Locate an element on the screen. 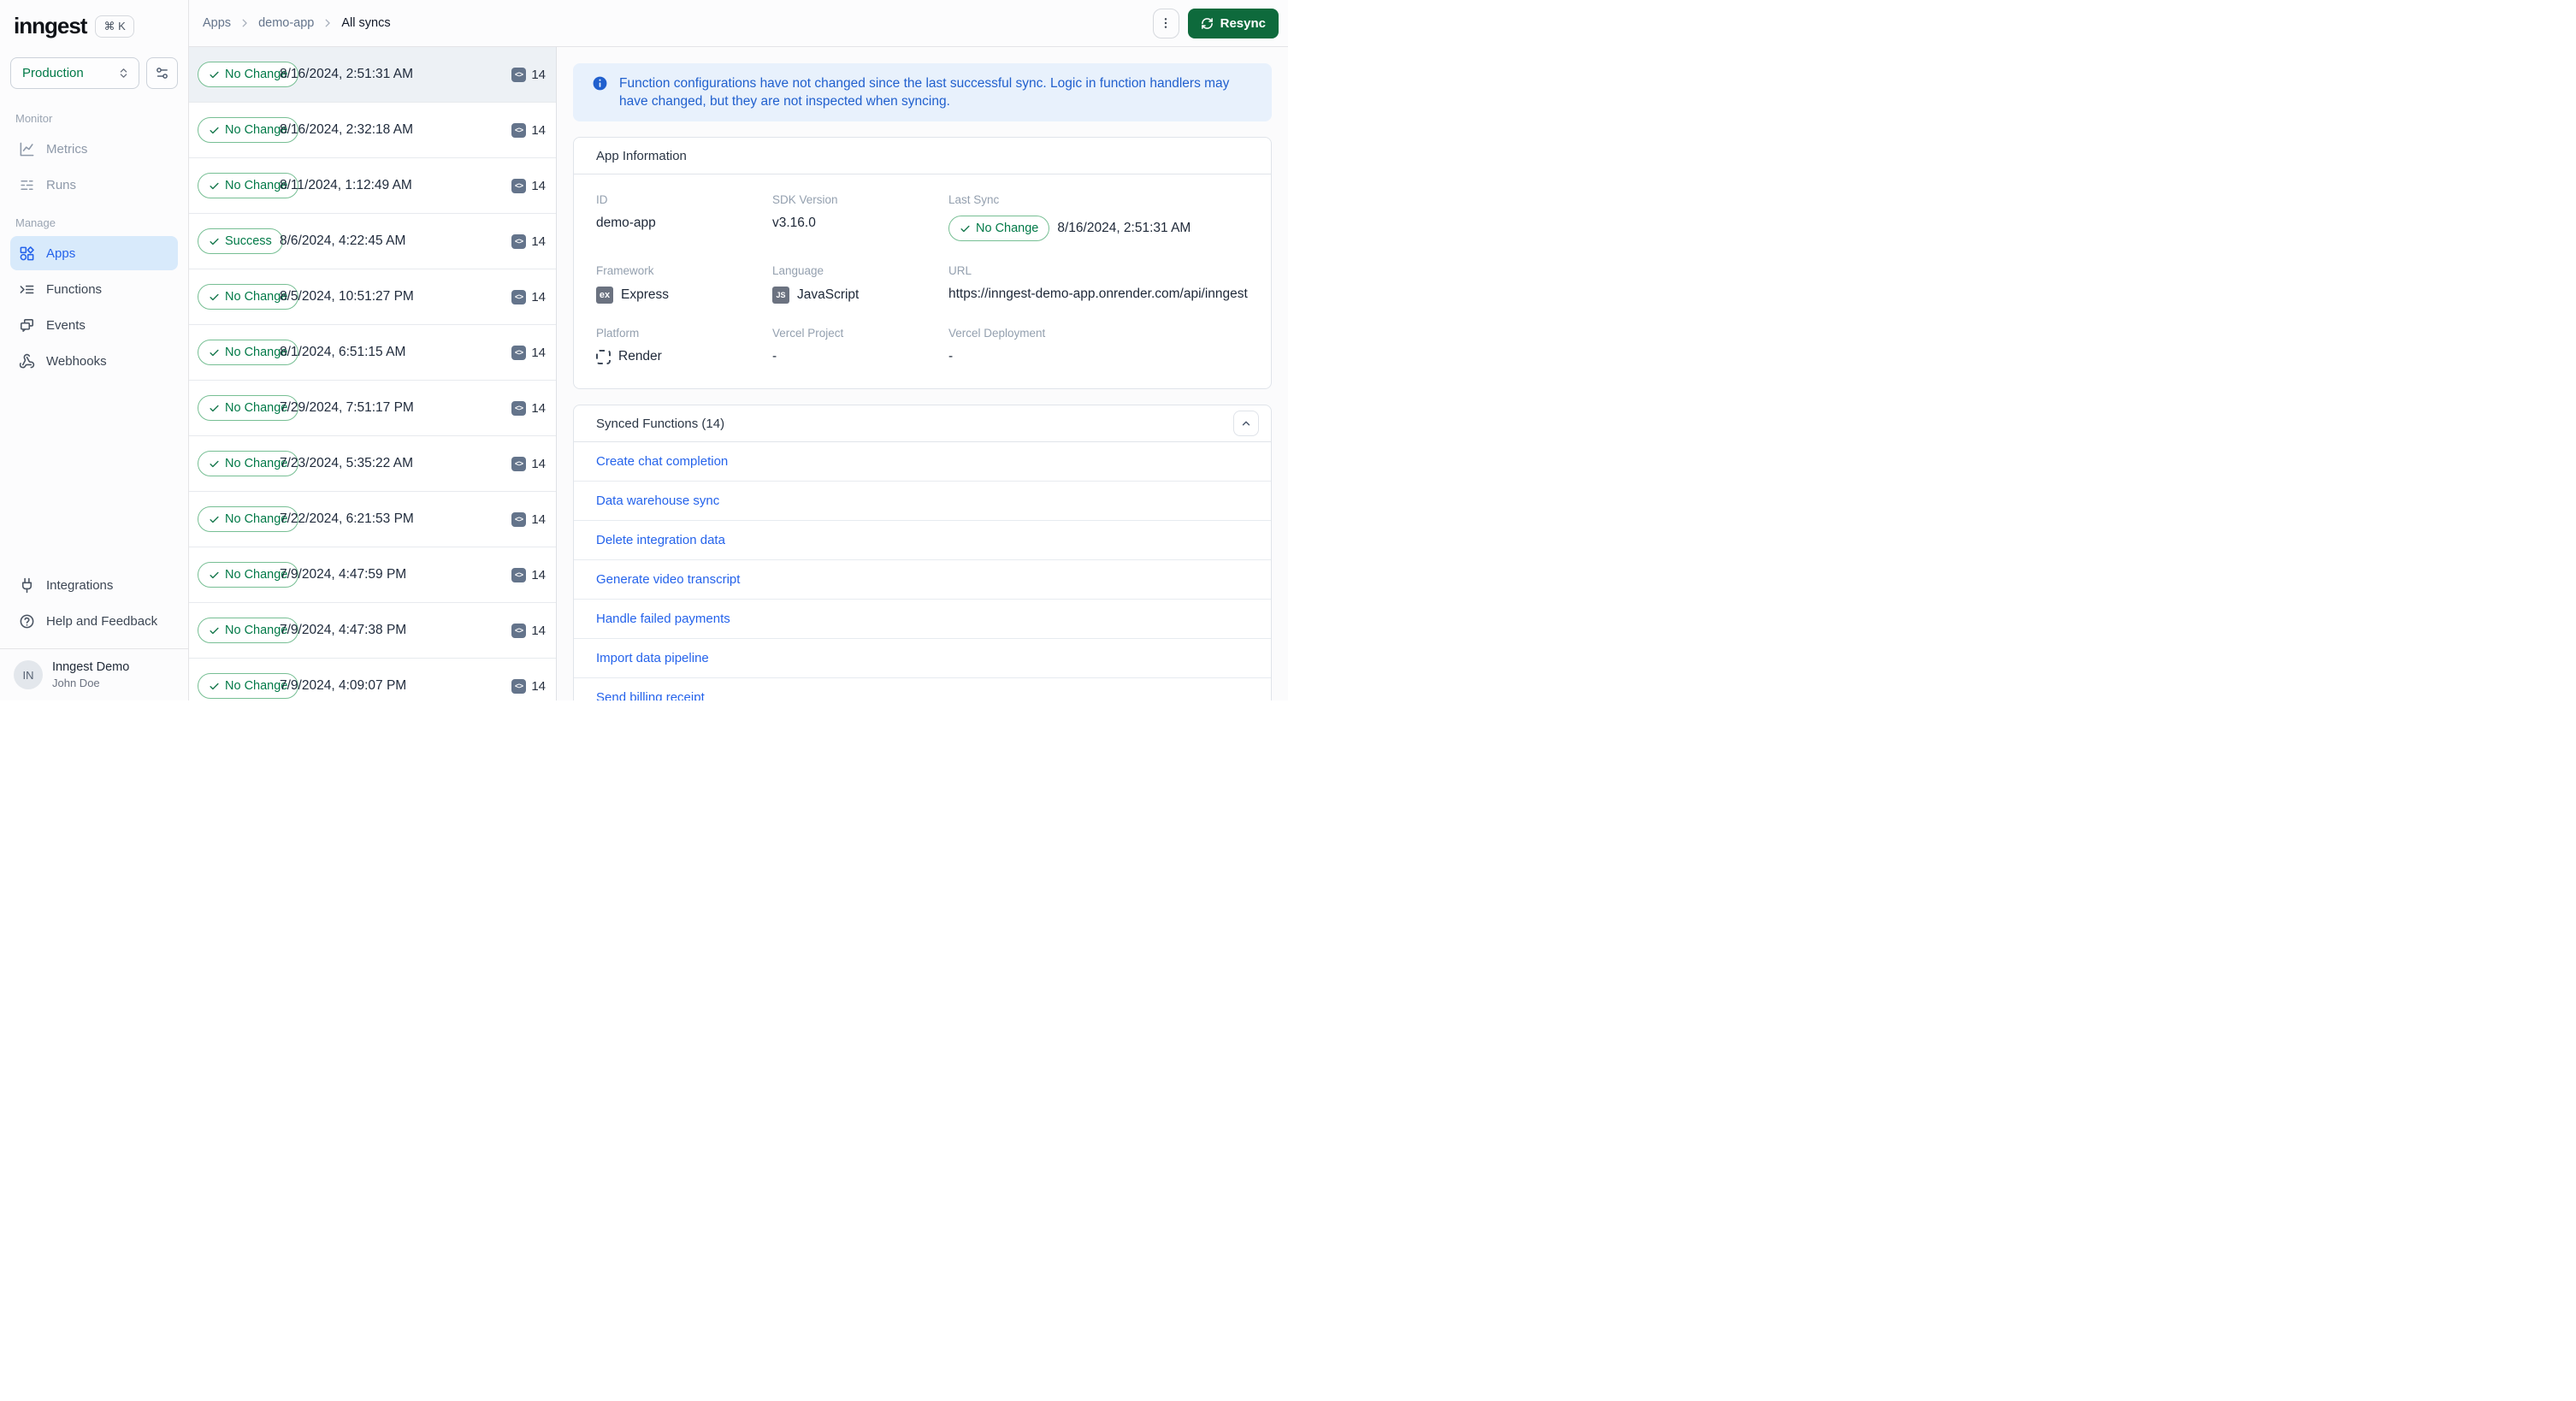 Image resolution: width=2576 pixels, height=1401 pixels. help-icon is located at coordinates (27, 621).